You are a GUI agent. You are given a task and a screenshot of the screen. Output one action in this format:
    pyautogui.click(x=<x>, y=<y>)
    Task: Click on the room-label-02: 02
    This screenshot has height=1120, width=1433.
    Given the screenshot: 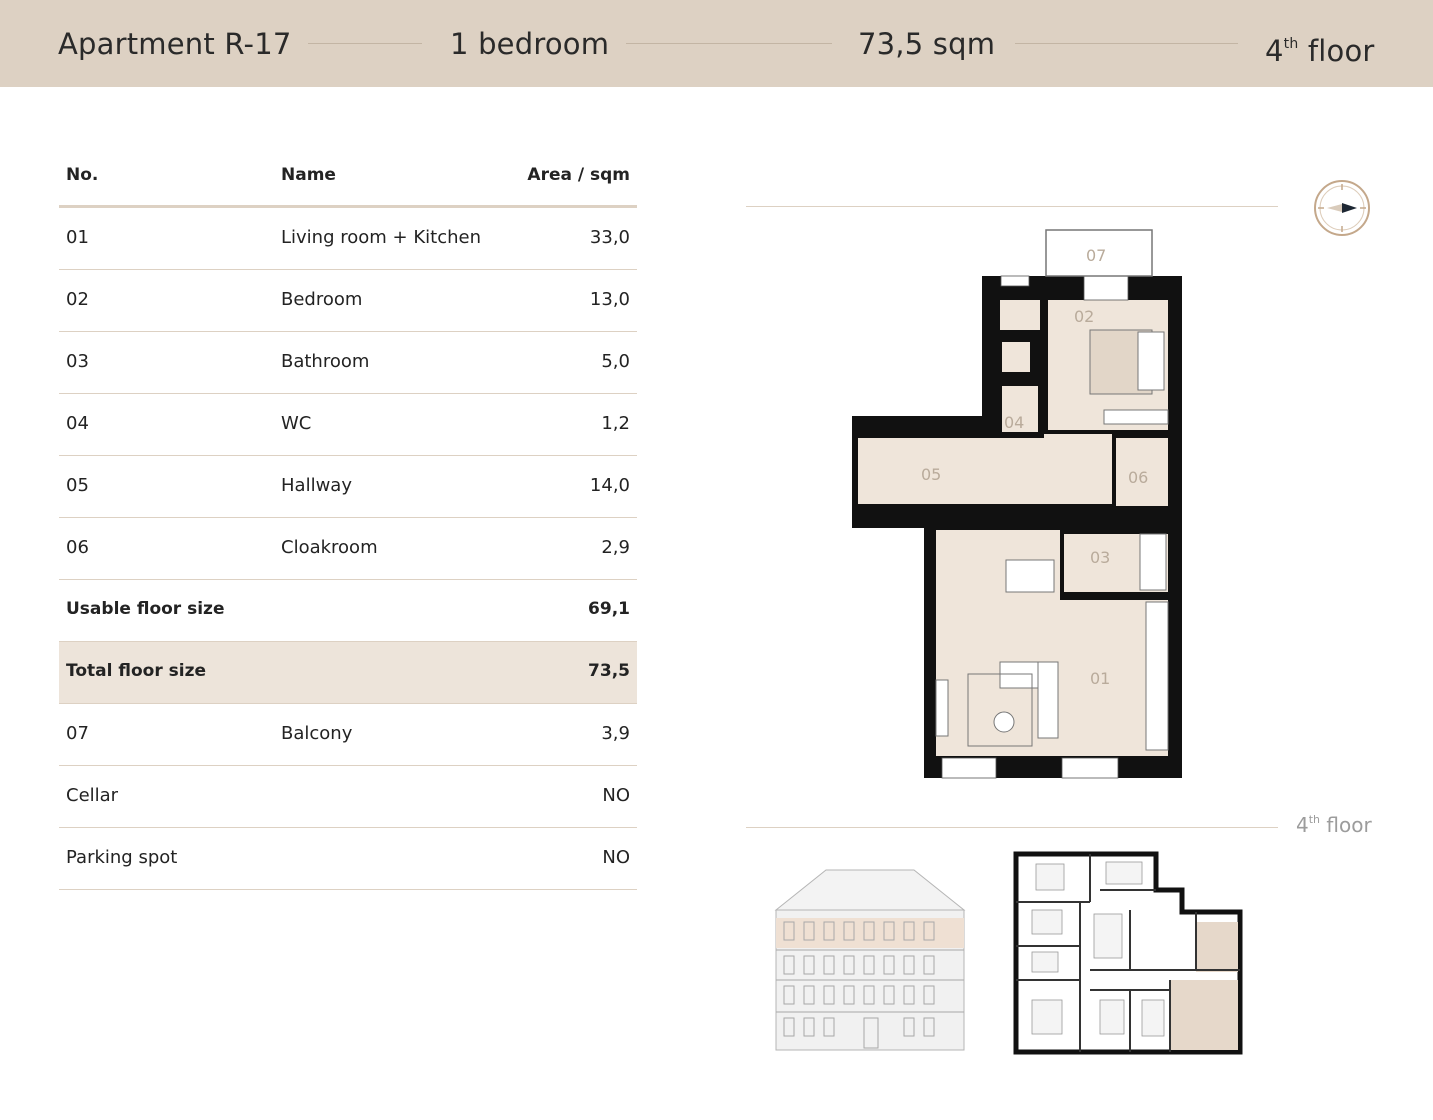 What is the action you would take?
    pyautogui.click(x=1084, y=316)
    